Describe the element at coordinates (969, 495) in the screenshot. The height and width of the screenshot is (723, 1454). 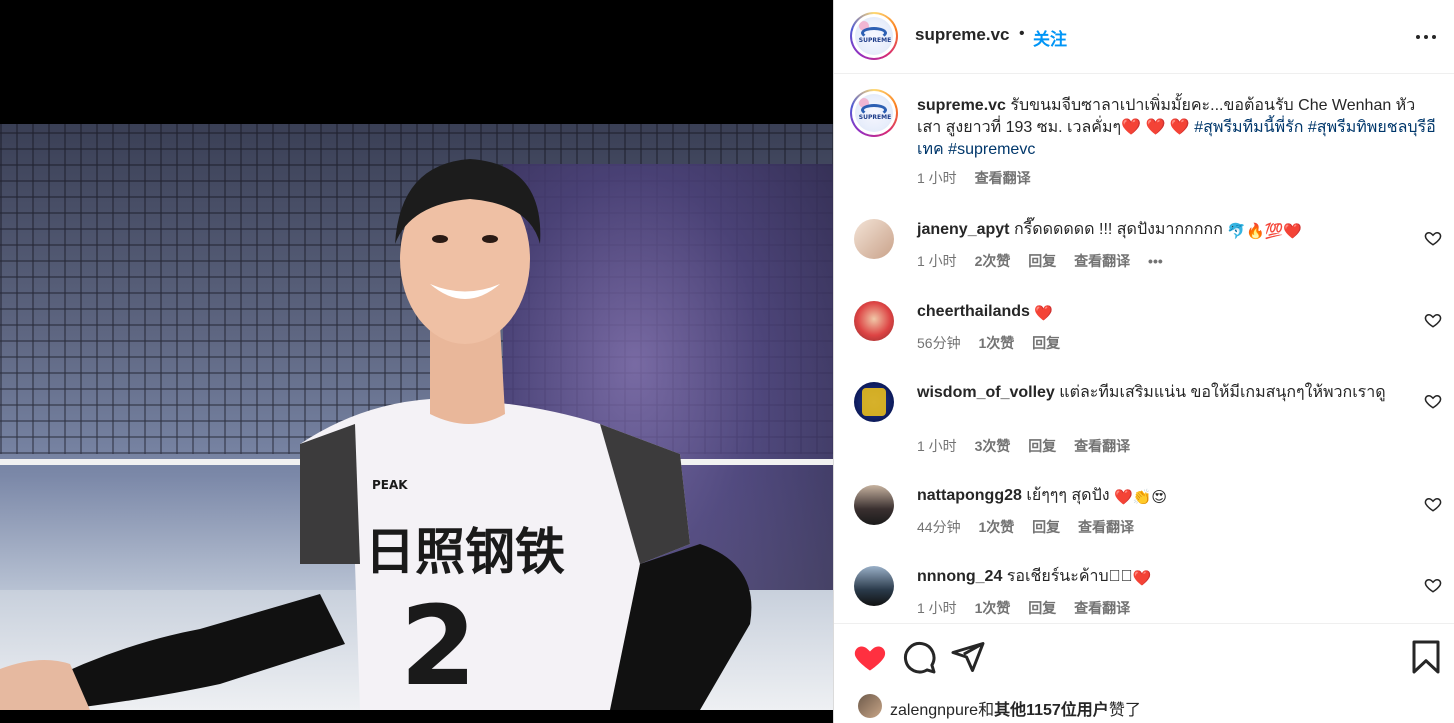
I see `commenter-username: nattapongg28` at that location.